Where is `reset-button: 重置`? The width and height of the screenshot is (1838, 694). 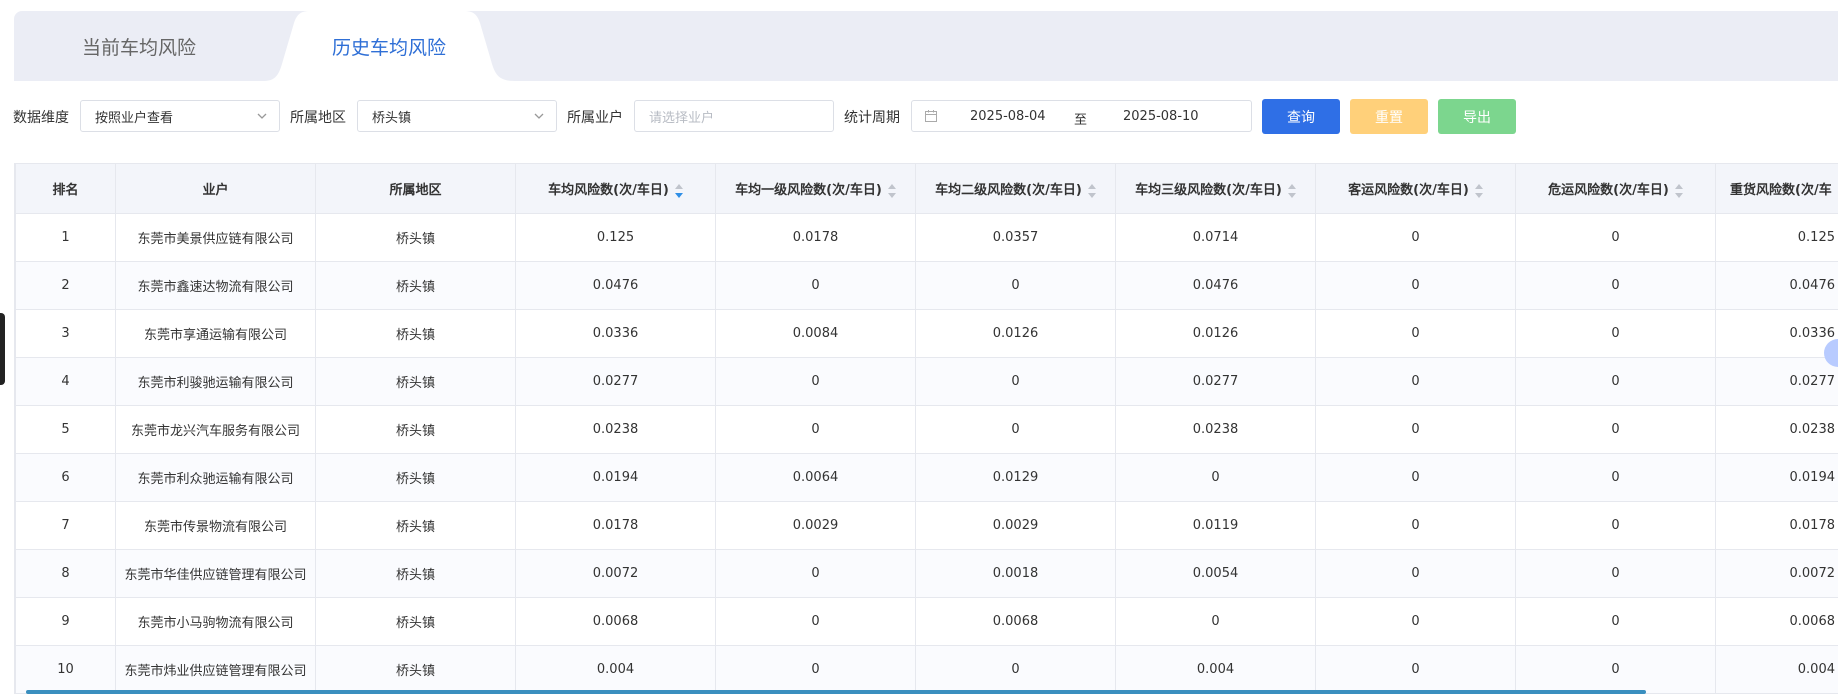 reset-button: 重置 is located at coordinates (1389, 116).